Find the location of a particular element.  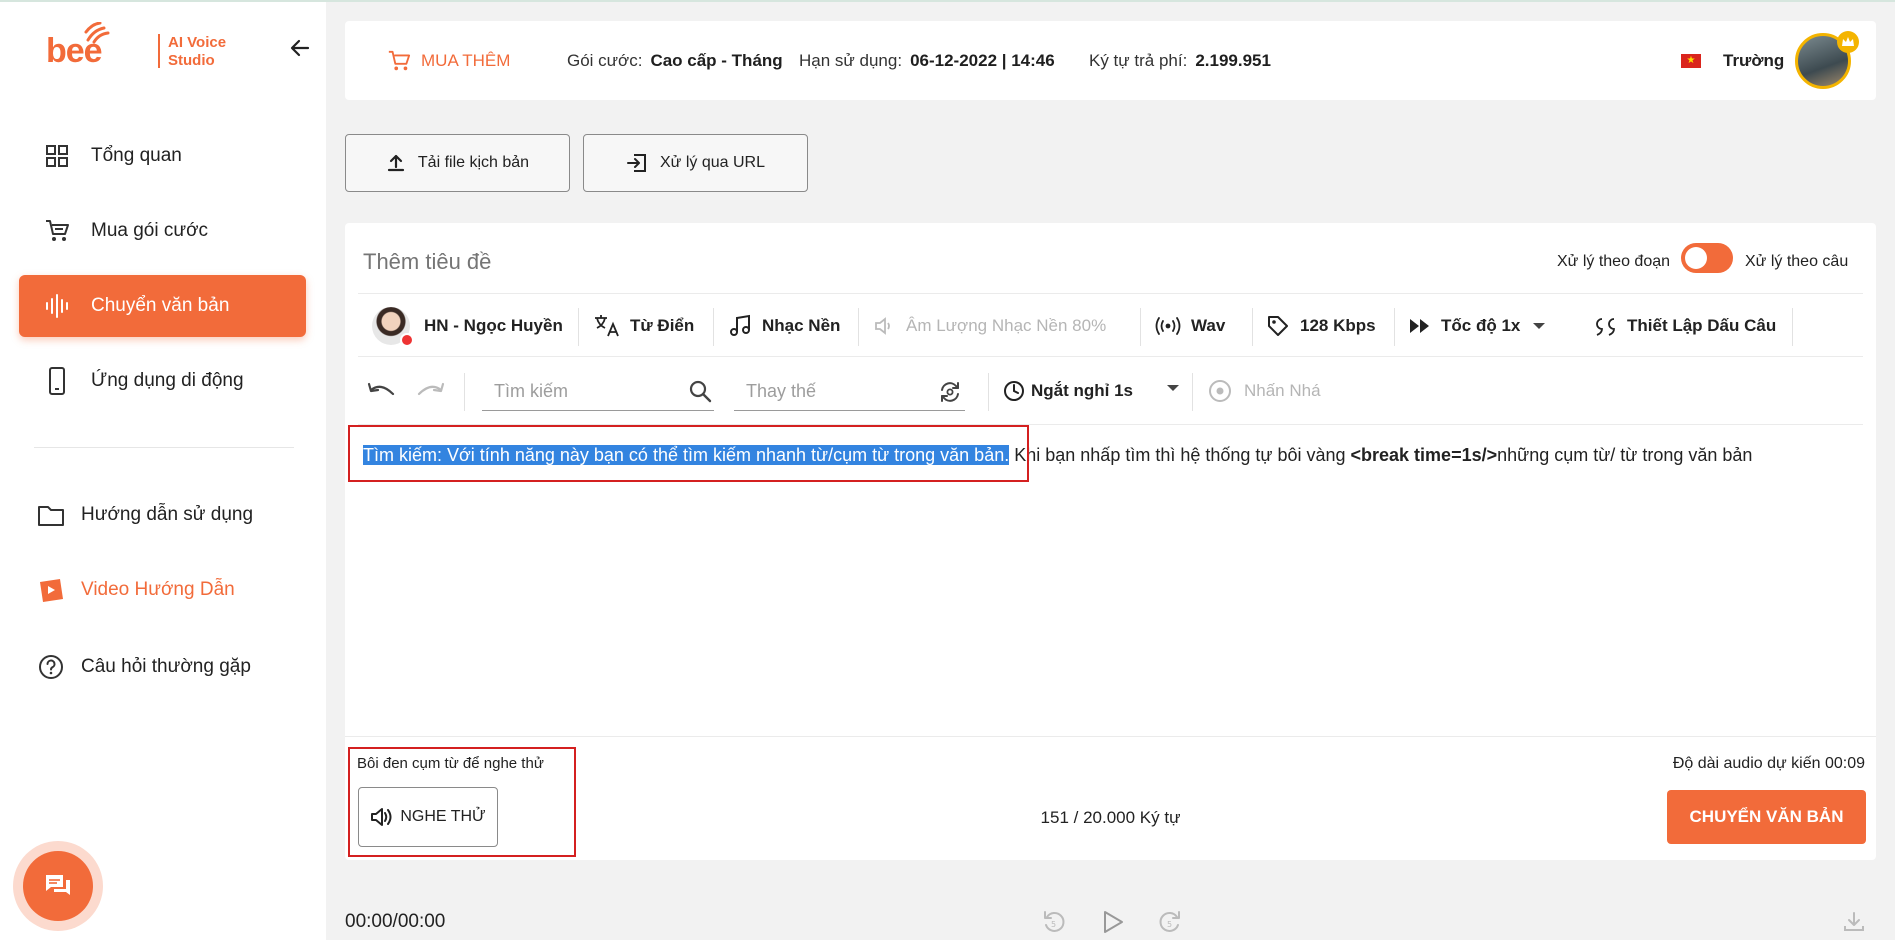

svg-text: 5 is located at coordinates (1169, 924).